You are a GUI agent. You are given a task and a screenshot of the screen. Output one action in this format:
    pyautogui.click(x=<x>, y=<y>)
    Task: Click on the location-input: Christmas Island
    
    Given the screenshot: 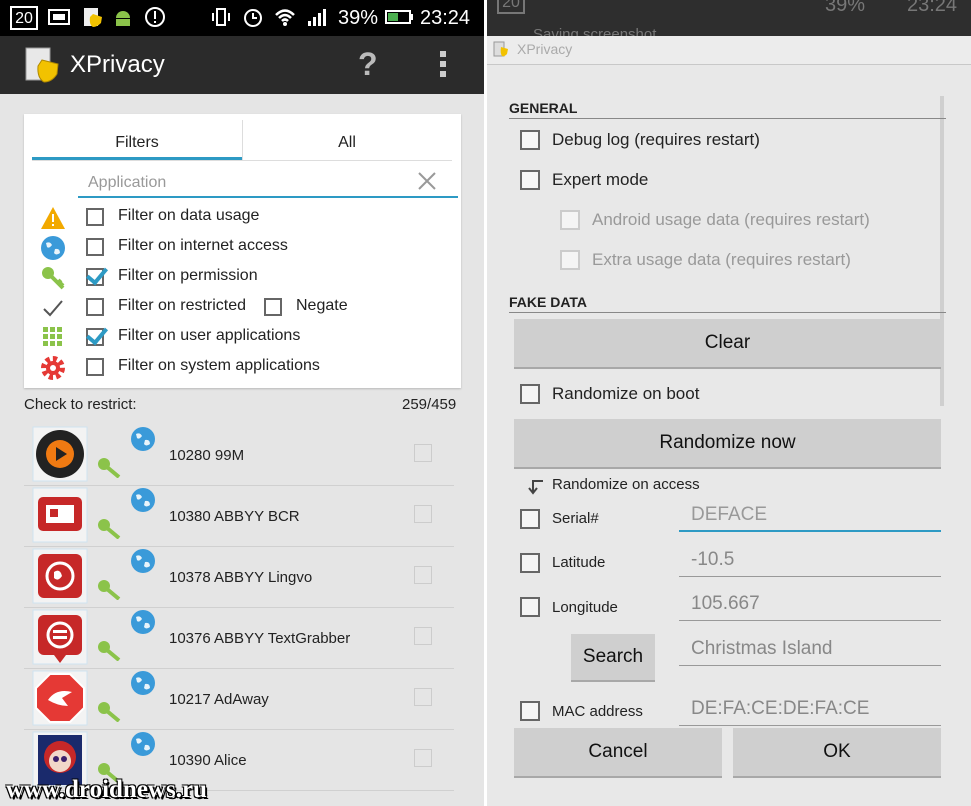 What is the action you would take?
    pyautogui.click(x=810, y=651)
    